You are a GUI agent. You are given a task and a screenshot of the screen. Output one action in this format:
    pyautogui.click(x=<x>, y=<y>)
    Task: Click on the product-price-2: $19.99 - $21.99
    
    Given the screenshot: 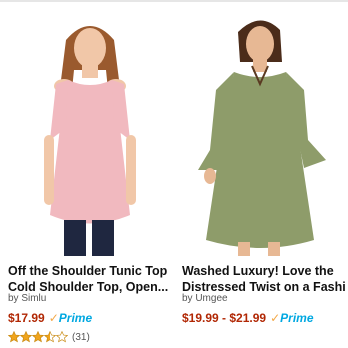 What is the action you would take?
    pyautogui.click(x=224, y=318)
    